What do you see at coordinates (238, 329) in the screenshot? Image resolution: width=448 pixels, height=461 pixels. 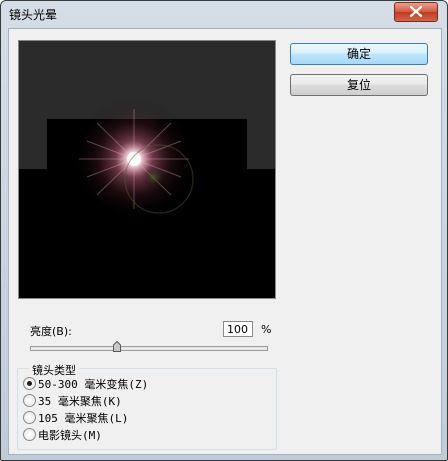 I see `brightness-input: 100` at bounding box center [238, 329].